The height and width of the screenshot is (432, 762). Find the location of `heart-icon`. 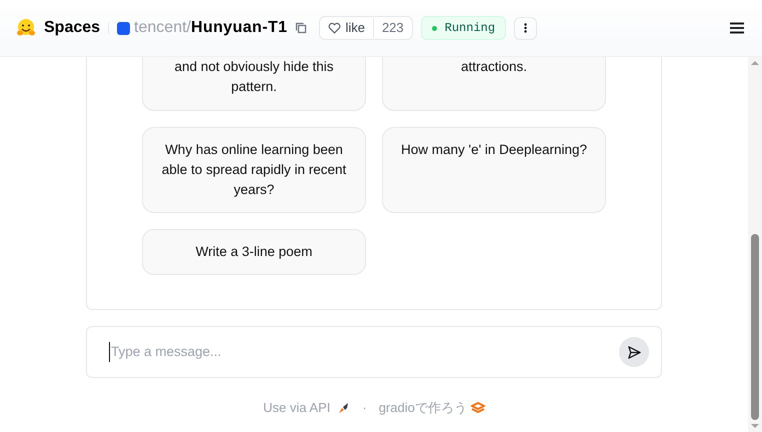

heart-icon is located at coordinates (335, 28).